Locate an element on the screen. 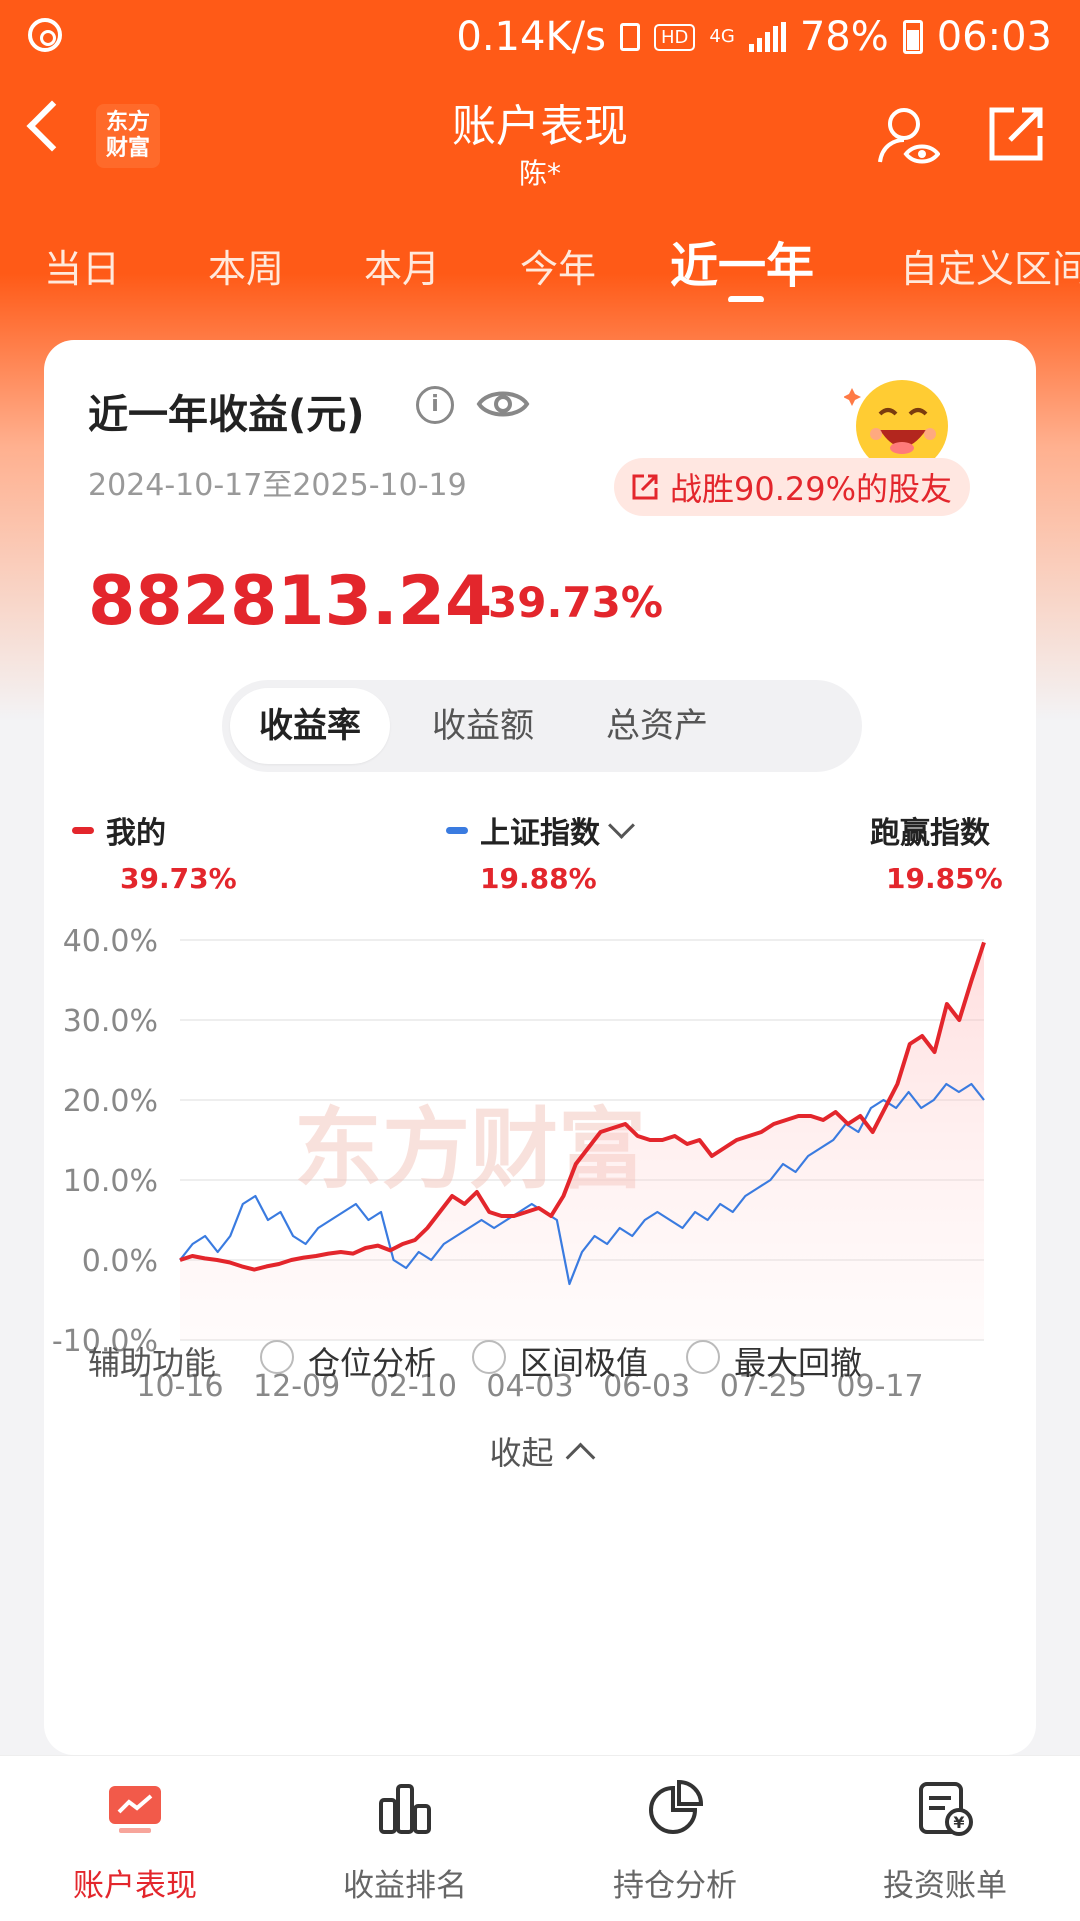  network-speed: 0.14K/s is located at coordinates (531, 37).